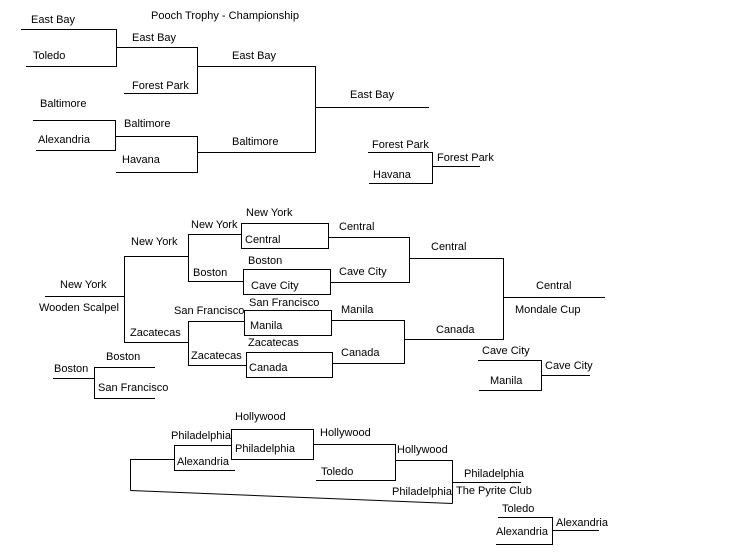 The height and width of the screenshot is (554, 736). What do you see at coordinates (79, 308) in the screenshot?
I see `team-label: Wooden Scalpel` at bounding box center [79, 308].